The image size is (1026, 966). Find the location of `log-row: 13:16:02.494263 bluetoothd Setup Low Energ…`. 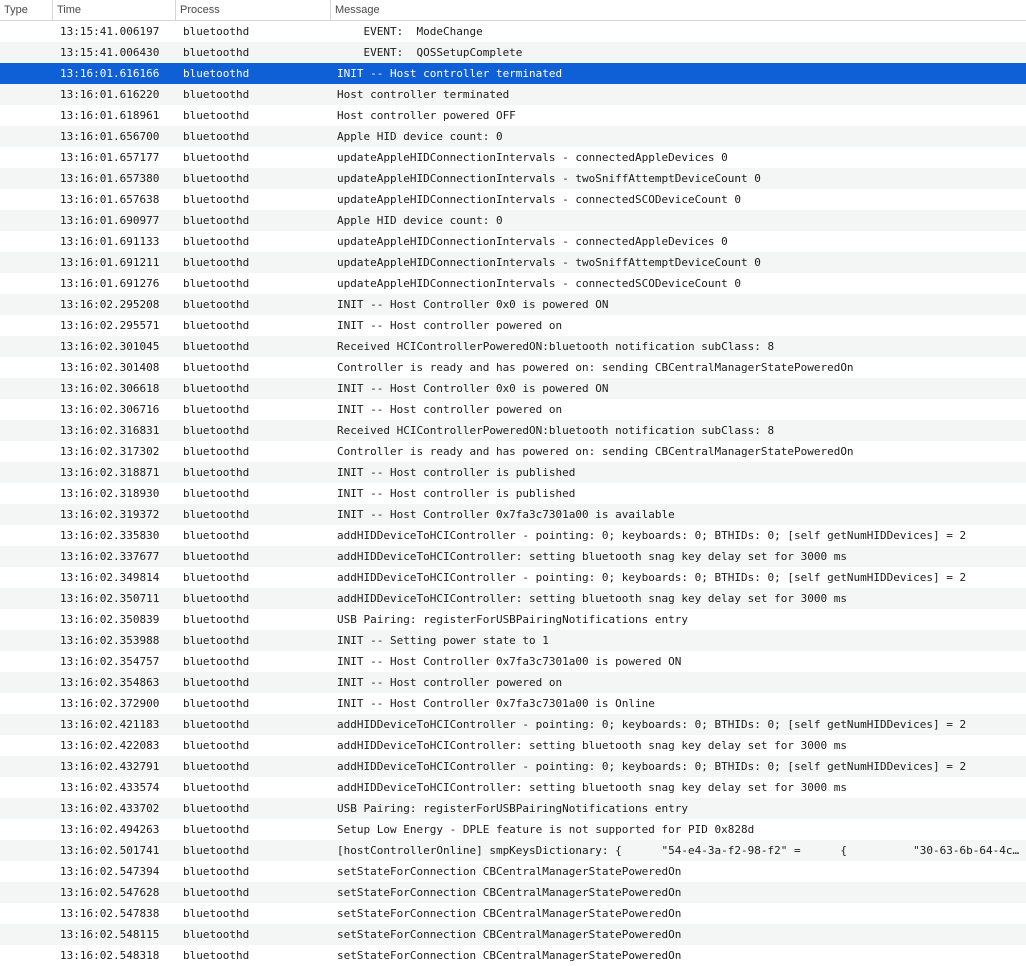

log-row: 13:16:02.494263 bluetoothd Setup Low Energ… is located at coordinates (513, 829).